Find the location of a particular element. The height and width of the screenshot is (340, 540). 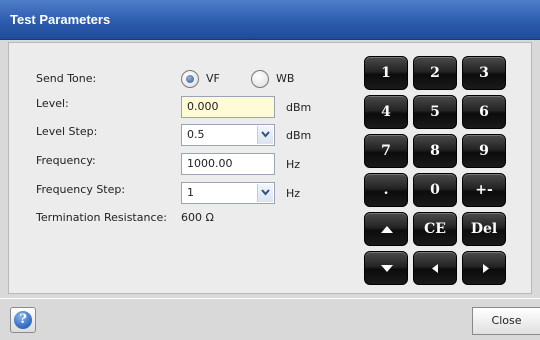

key-3: 3 is located at coordinates (484, 73).